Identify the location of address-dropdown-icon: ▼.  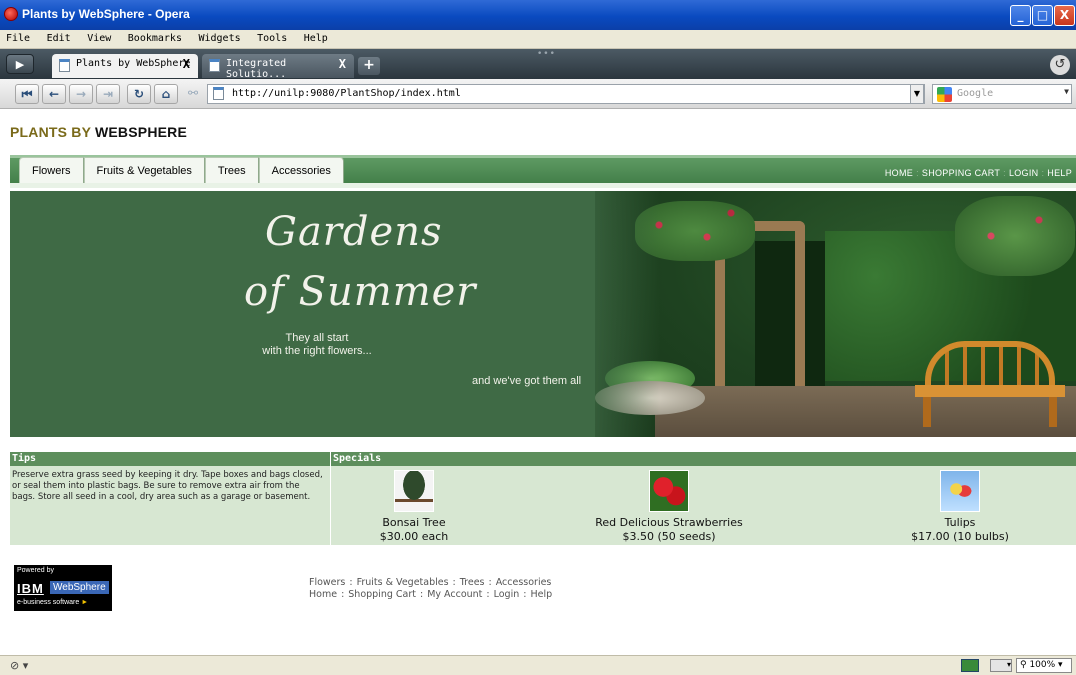
(917, 94).